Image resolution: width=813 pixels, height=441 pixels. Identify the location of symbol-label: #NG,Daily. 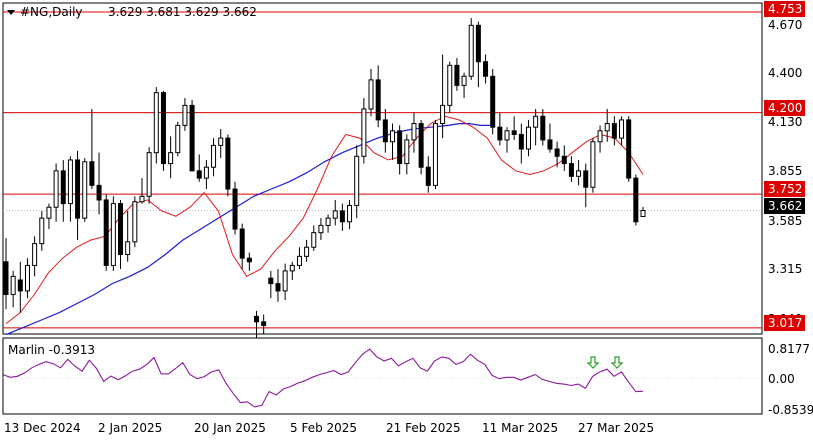
(51, 12).